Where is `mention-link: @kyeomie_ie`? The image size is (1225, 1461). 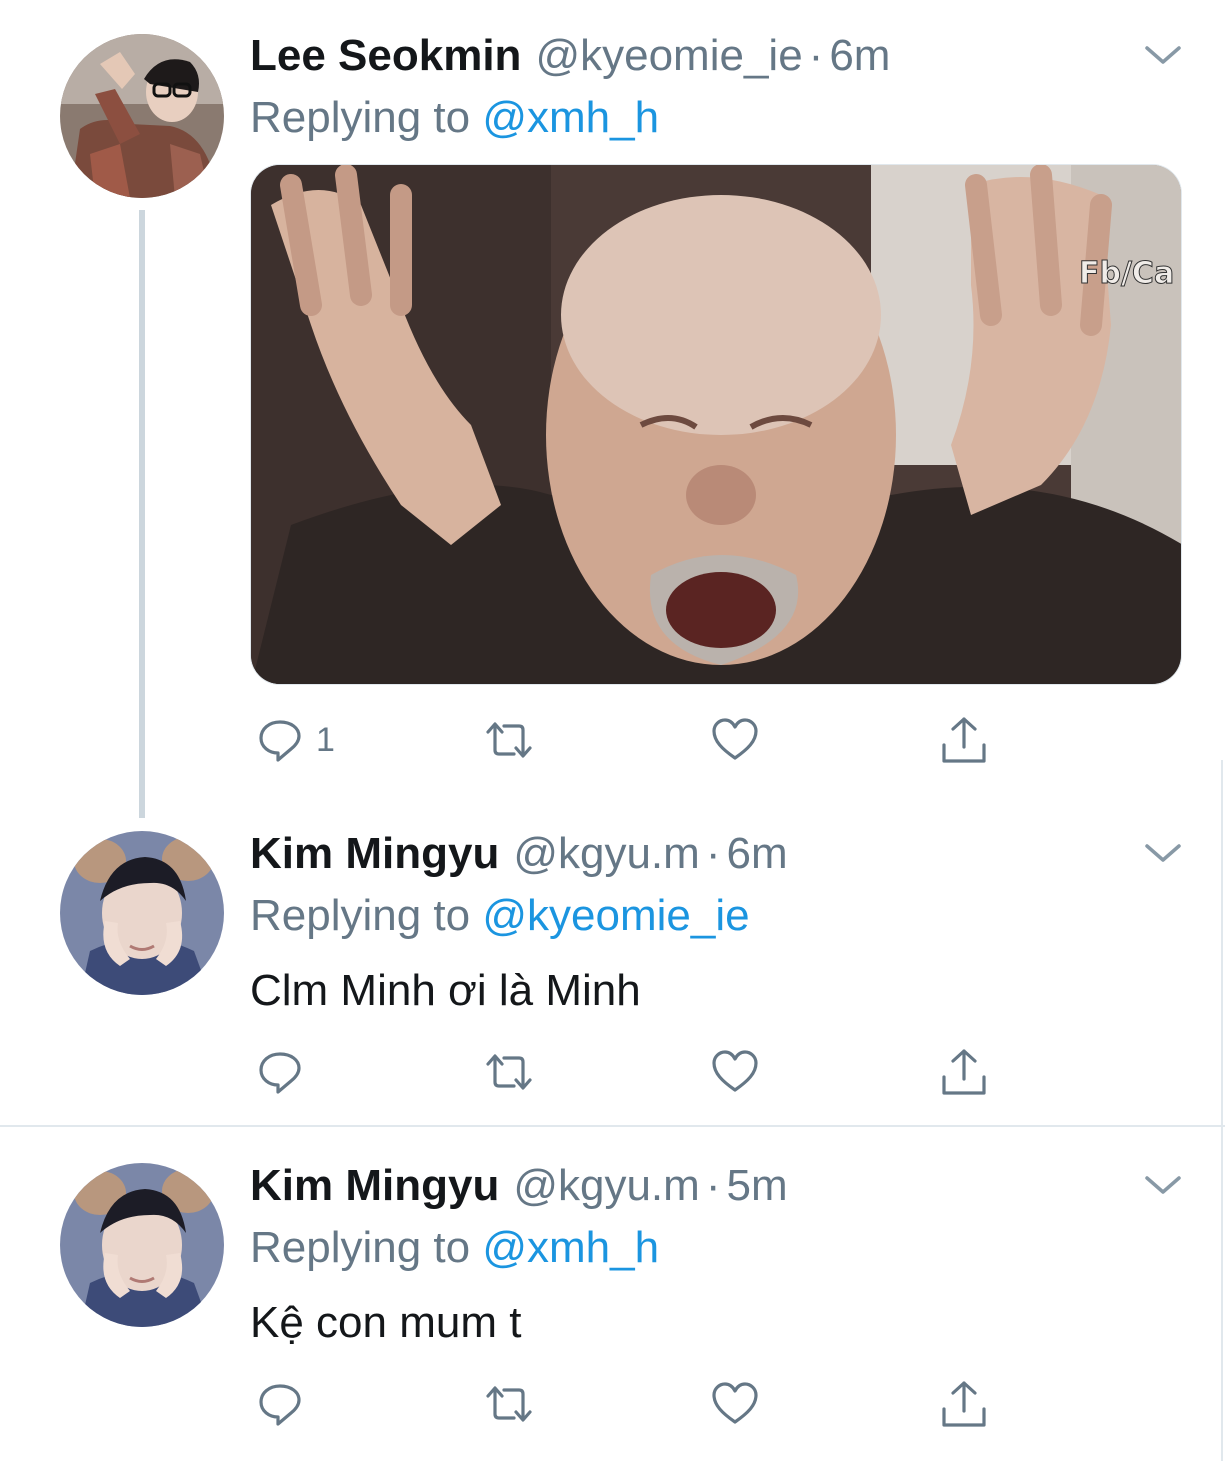
mention-link: @kyeomie_ie is located at coordinates (615, 915).